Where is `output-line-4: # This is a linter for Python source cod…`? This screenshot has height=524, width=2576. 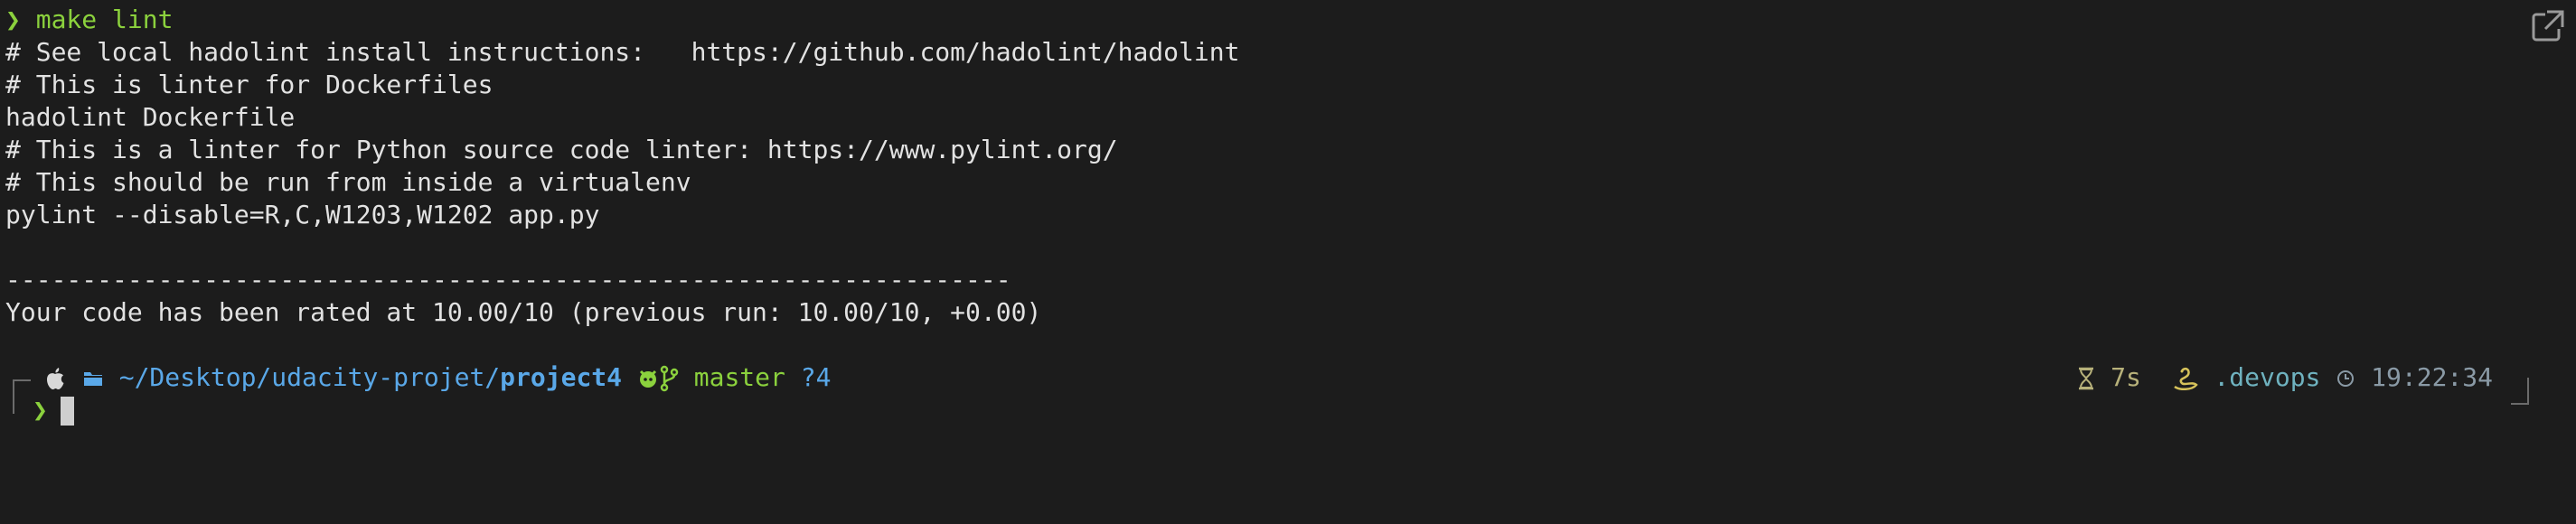
output-line-4: # This is a linter for Python source cod… is located at coordinates (562, 149).